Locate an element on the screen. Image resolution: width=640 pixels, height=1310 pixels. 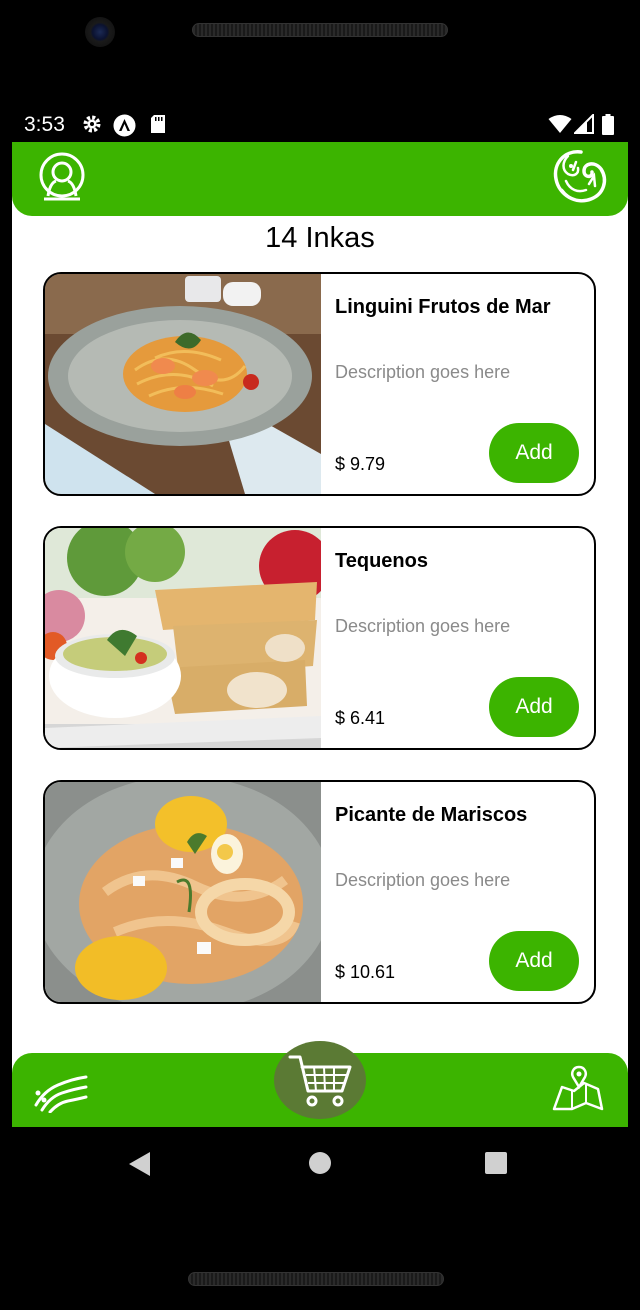
cart-button is located at coordinates (320, 1080).